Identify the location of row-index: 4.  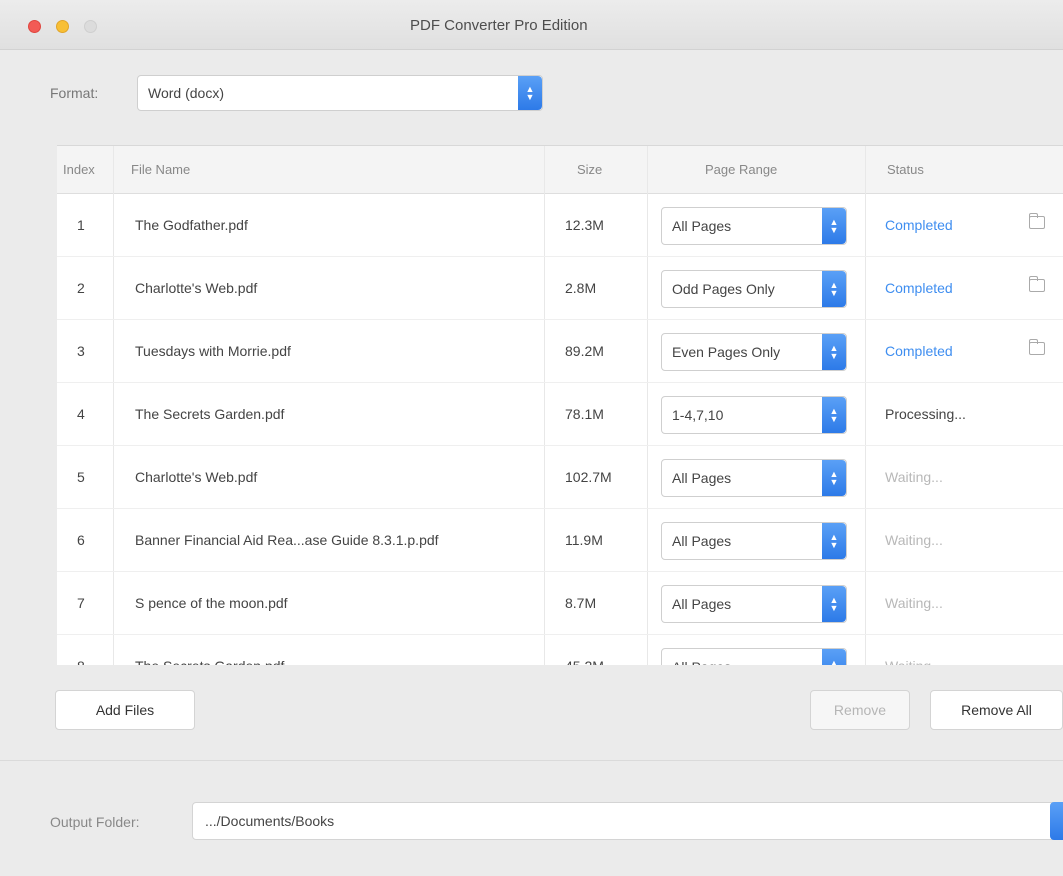
(81, 414).